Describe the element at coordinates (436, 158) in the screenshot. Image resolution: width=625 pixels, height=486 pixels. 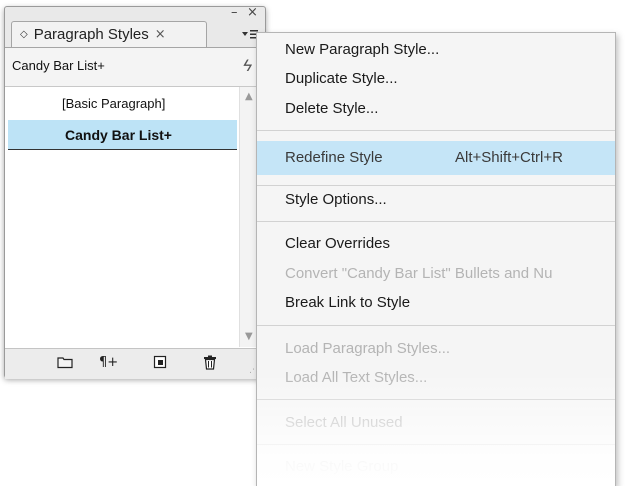
I see `menu-item-redefine-style: Redefine Style Alt+Shift+Ctrl+R` at that location.